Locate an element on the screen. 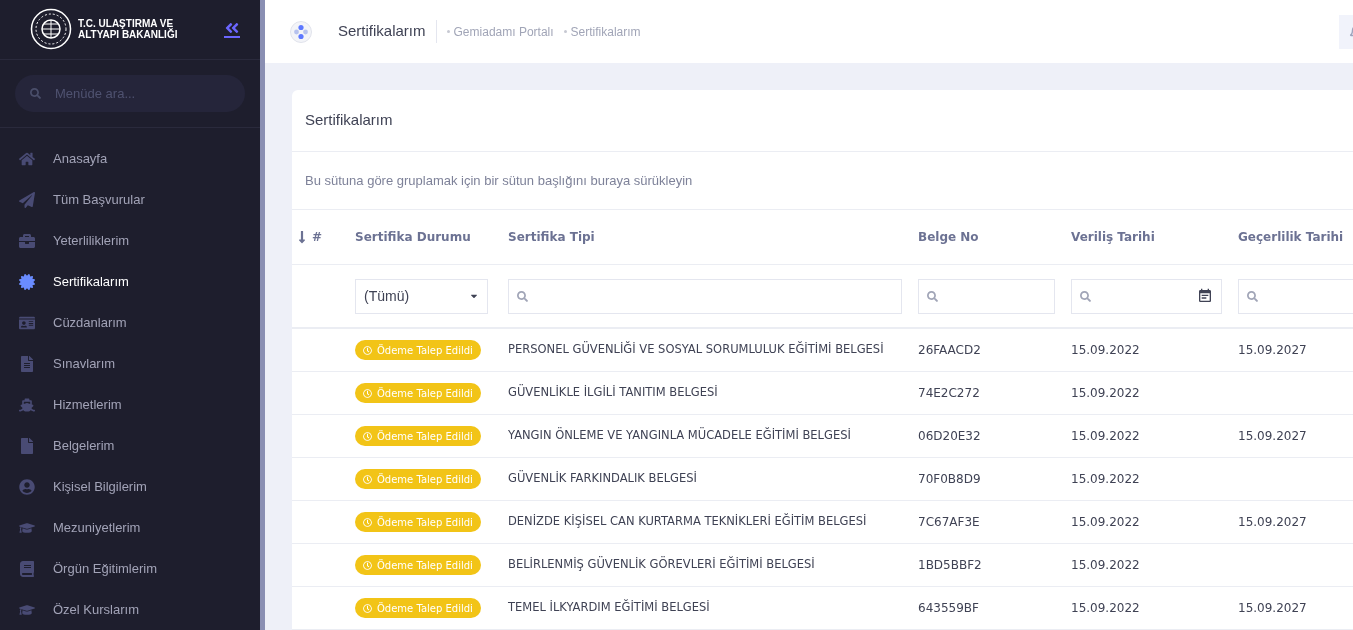  diamond-dots-icon is located at coordinates (301, 31).